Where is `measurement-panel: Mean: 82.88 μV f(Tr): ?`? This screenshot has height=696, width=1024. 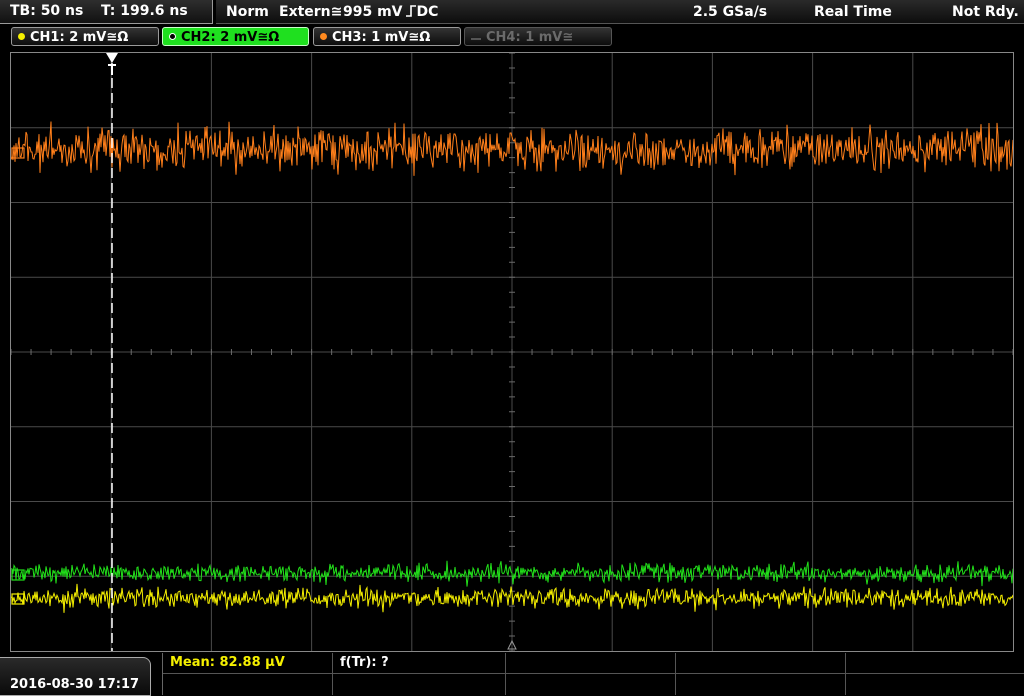
measurement-panel: Mean: 82.88 μV f(Tr): ? is located at coordinates (593, 674).